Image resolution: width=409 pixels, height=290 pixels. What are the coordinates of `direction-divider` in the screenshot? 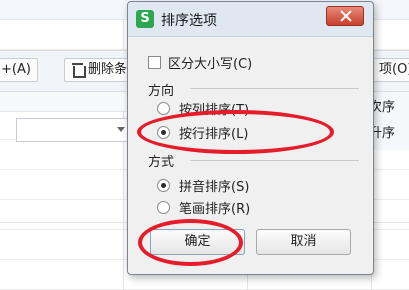 It's located at (274, 88).